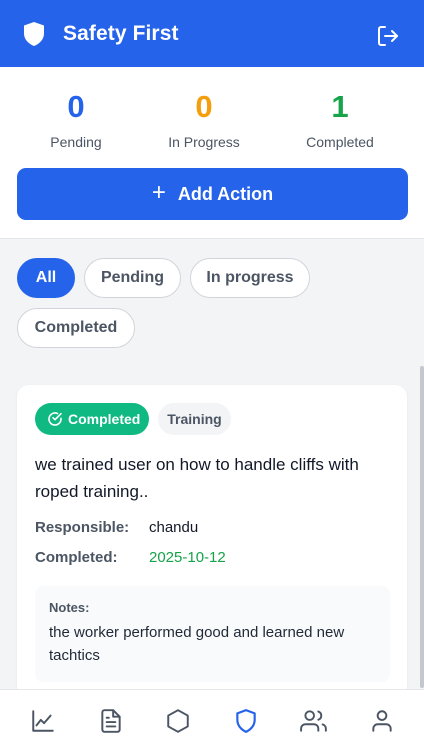 The height and width of the screenshot is (737, 424). What do you see at coordinates (204, 106) in the screenshot?
I see `stat-in-progress-value: 0` at bounding box center [204, 106].